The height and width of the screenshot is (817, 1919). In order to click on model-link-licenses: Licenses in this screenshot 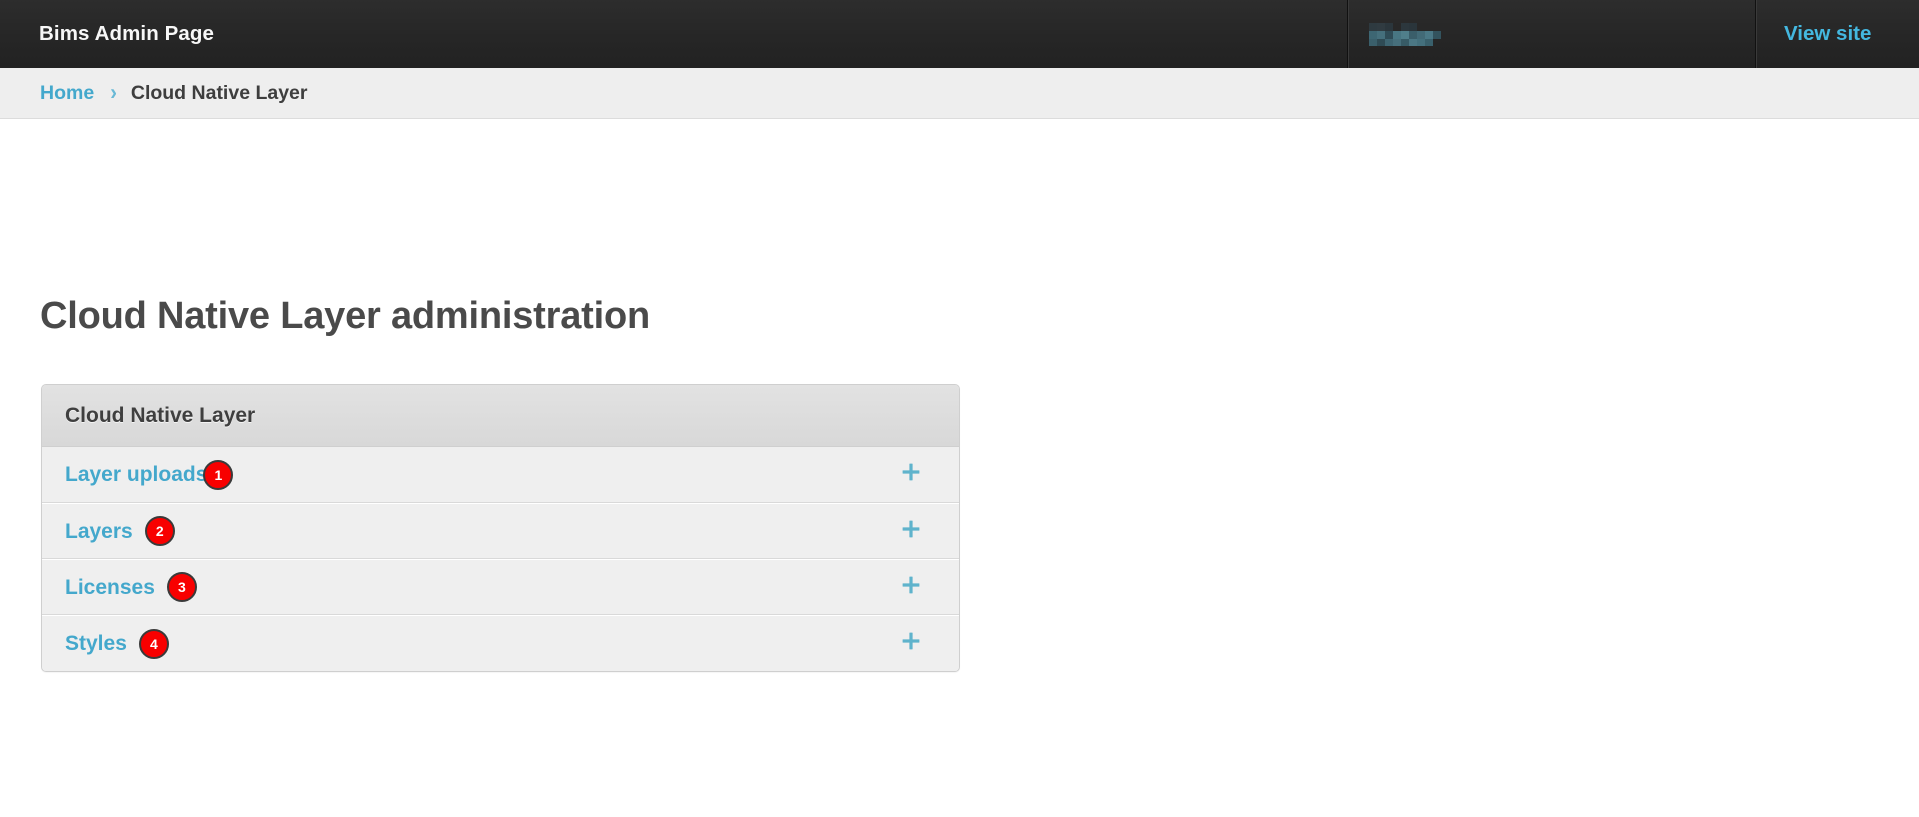, I will do `click(110, 587)`.